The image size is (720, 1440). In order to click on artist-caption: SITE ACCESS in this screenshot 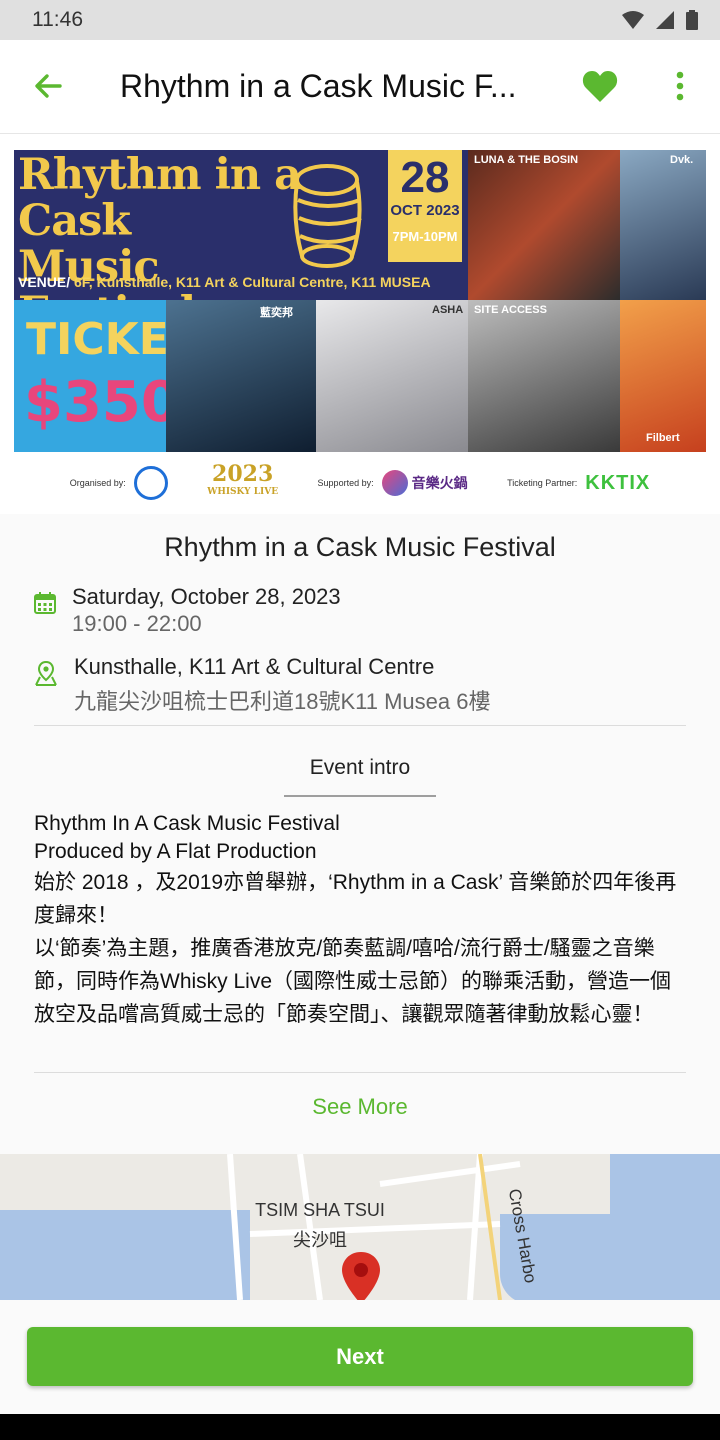, I will do `click(510, 310)`.